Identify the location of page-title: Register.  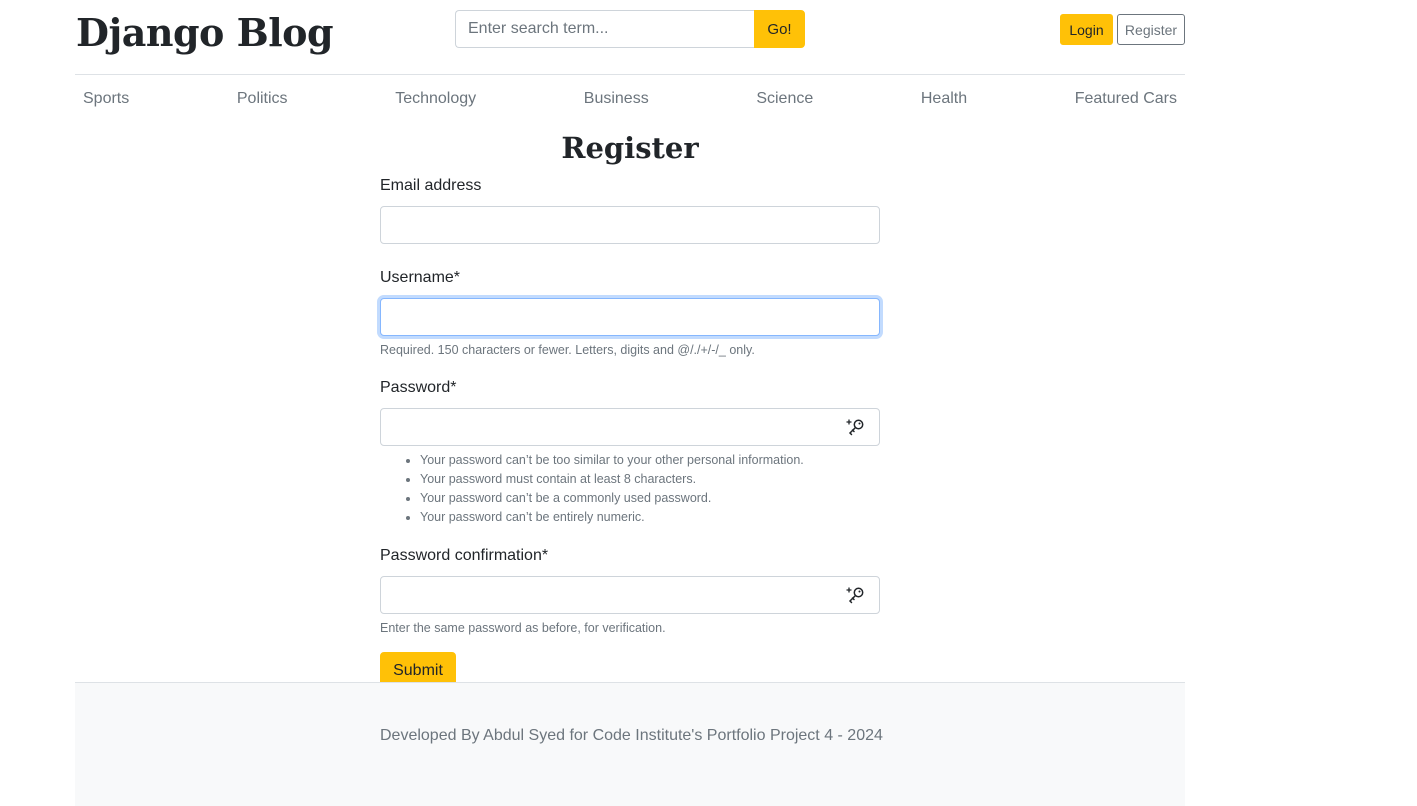
(630, 148).